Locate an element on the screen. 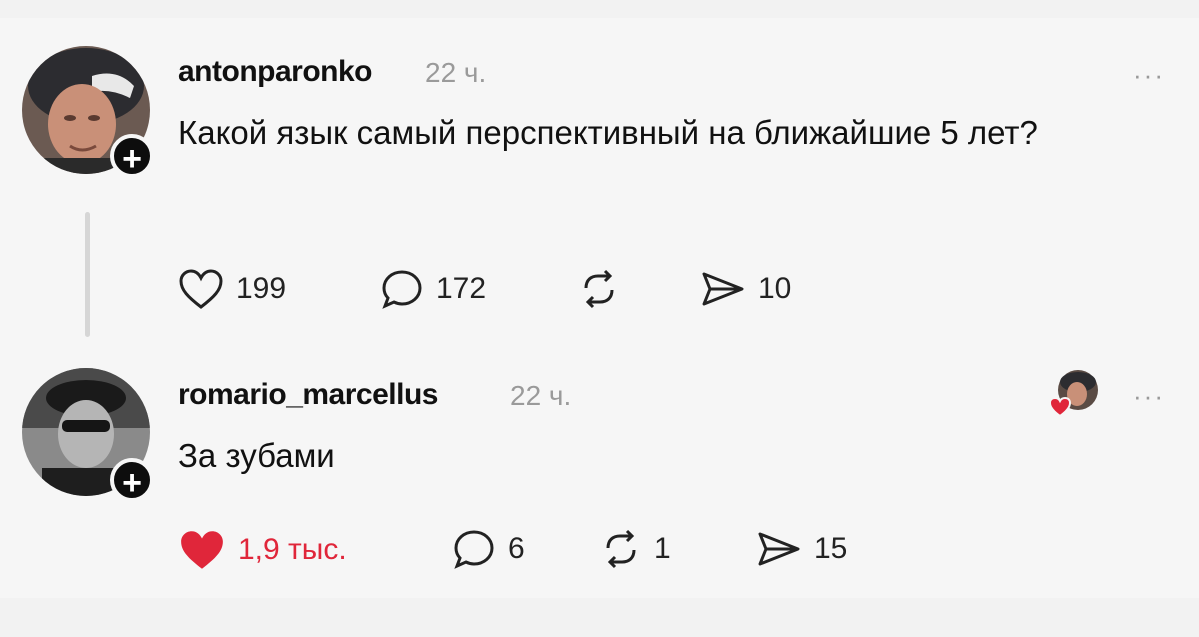 The height and width of the screenshot is (637, 1199). author-liked-avatar is located at coordinates (1073, 393).